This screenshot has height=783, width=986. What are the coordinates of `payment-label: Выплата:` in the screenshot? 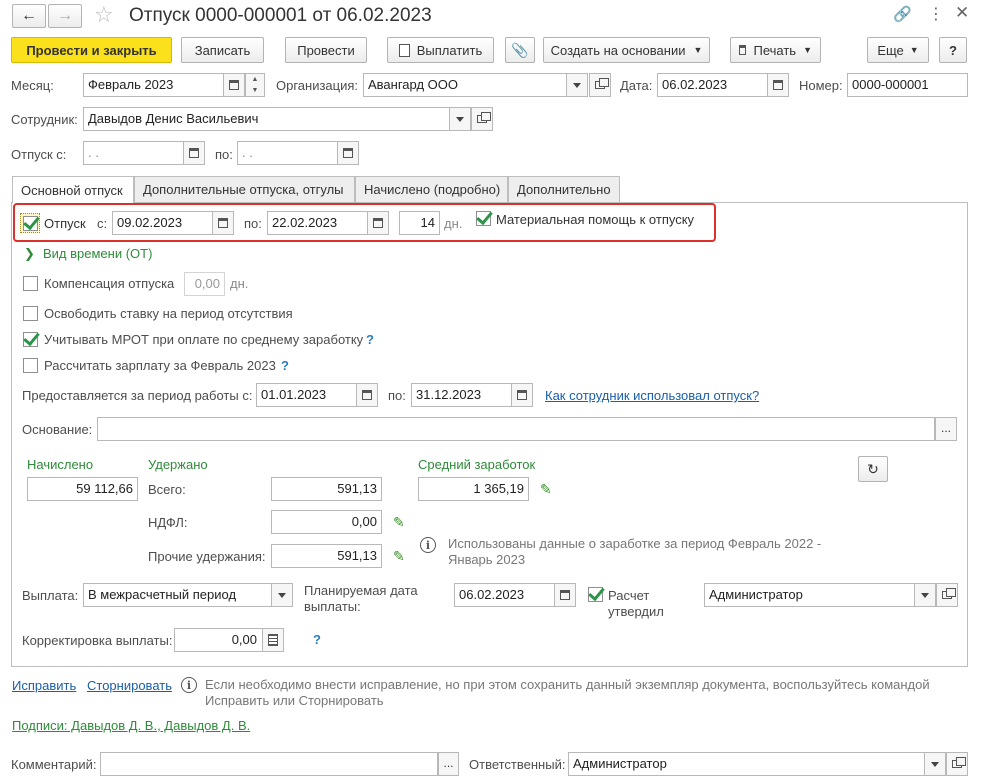 It's located at (50, 595).